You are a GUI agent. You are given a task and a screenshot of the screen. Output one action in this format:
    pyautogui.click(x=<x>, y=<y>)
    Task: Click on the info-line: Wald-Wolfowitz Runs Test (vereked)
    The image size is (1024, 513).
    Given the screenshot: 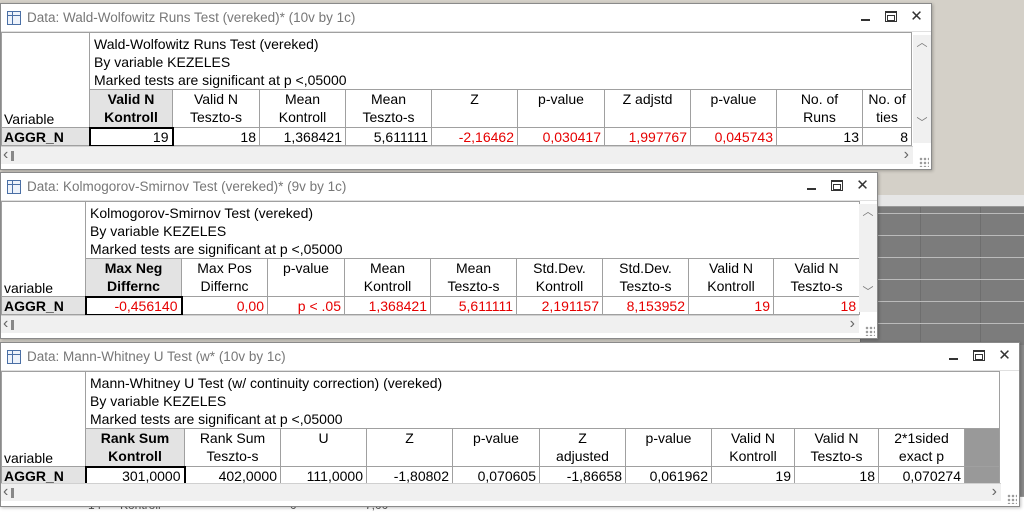 What is the action you would take?
    pyautogui.click(x=206, y=44)
    